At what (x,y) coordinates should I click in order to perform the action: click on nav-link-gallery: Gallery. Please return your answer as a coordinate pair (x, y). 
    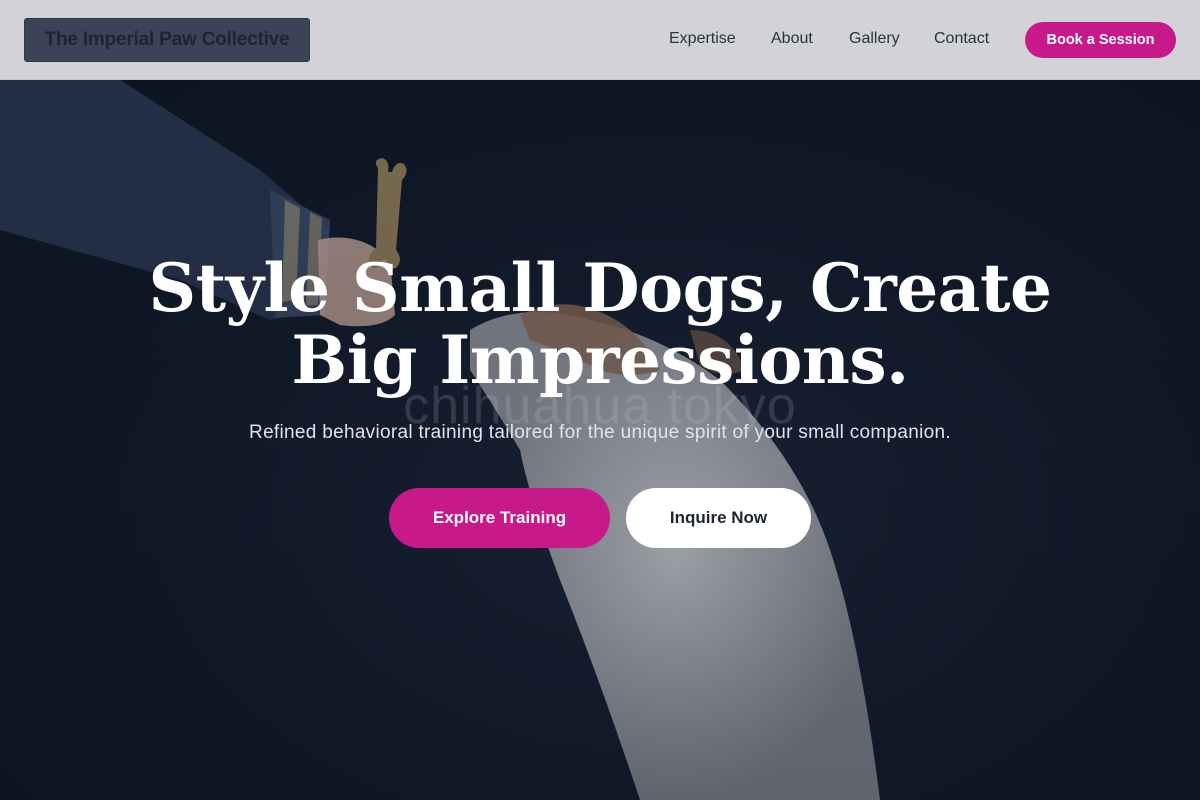
    Looking at the image, I should click on (874, 39).